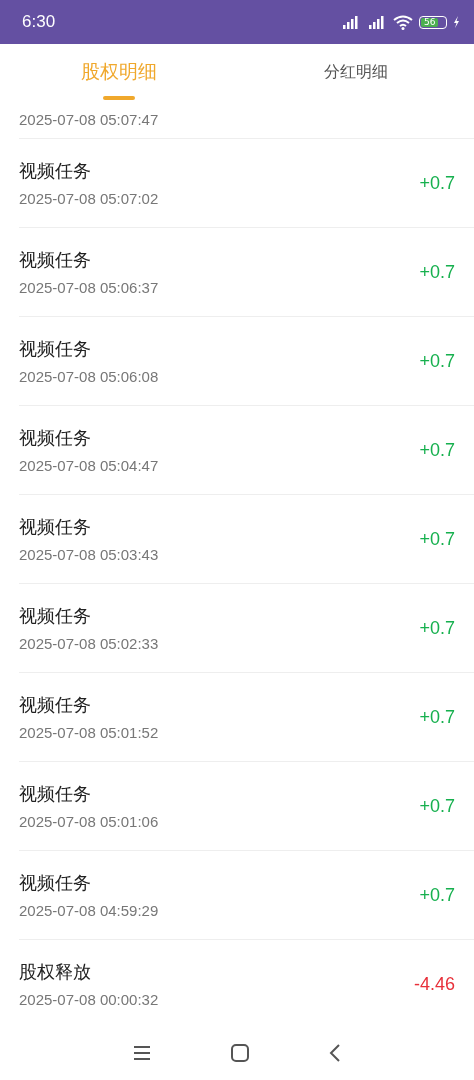 The image size is (474, 1080). What do you see at coordinates (403, 22) in the screenshot?
I see `wifi-icon` at bounding box center [403, 22].